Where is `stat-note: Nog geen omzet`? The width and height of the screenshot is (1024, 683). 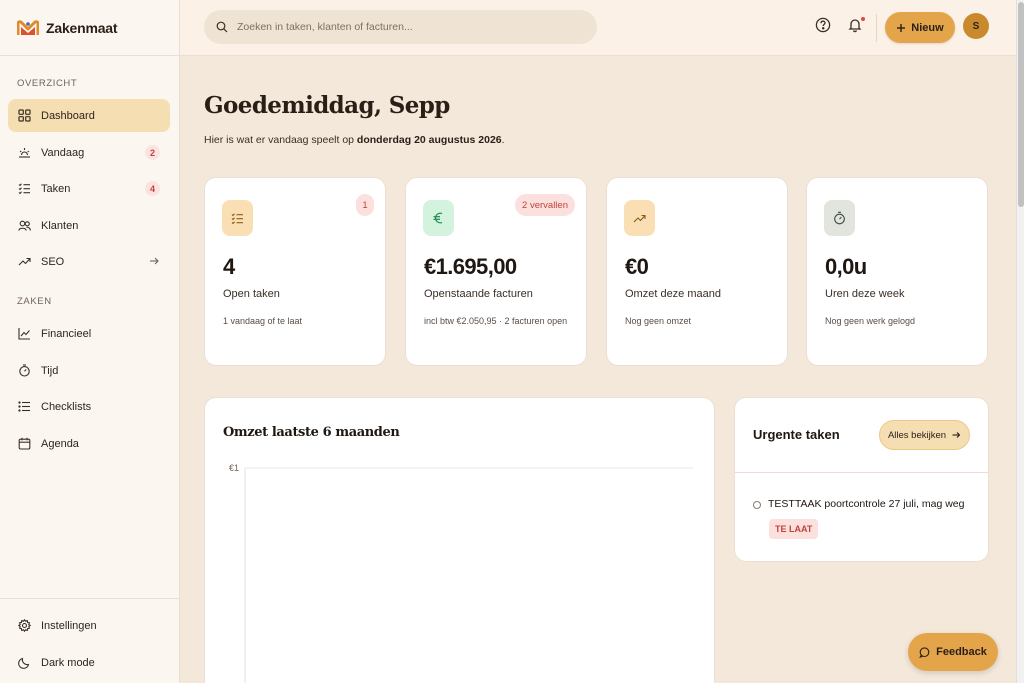 stat-note: Nog geen omzet is located at coordinates (658, 321).